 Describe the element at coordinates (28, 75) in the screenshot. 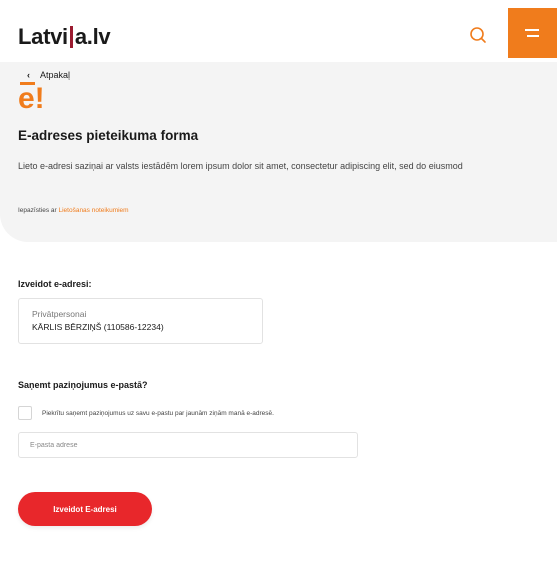

I see `chevron-left-icon: ‹` at that location.